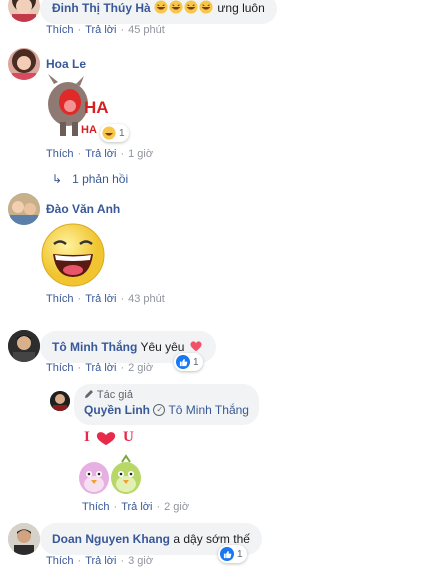 This screenshot has height=567, width=429. I want to click on pencil-icon, so click(89, 394).